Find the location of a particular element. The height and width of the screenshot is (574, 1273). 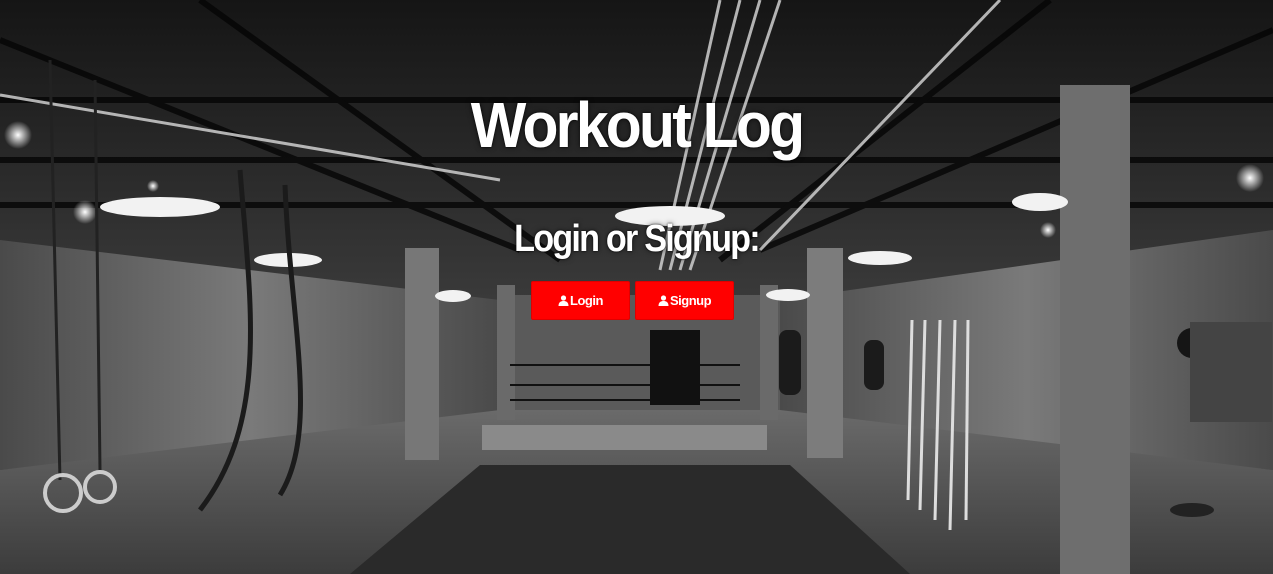

login-button: Login is located at coordinates (580, 300).